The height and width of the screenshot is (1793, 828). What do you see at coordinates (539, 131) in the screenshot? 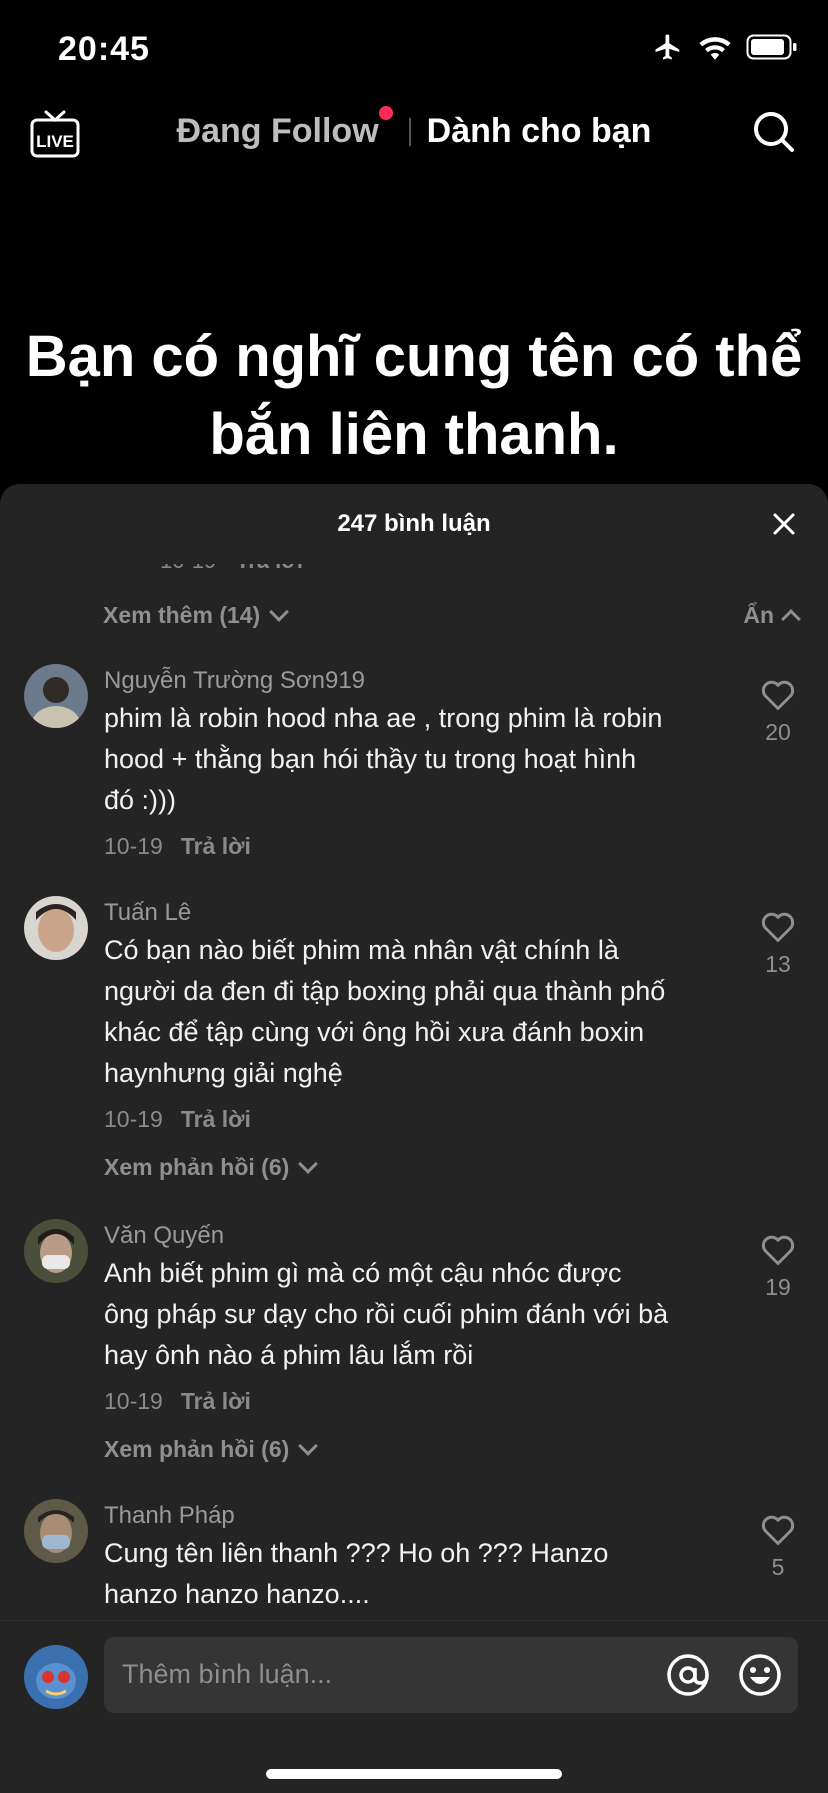
I see `tab-for-you: Dành cho bạn` at bounding box center [539, 131].